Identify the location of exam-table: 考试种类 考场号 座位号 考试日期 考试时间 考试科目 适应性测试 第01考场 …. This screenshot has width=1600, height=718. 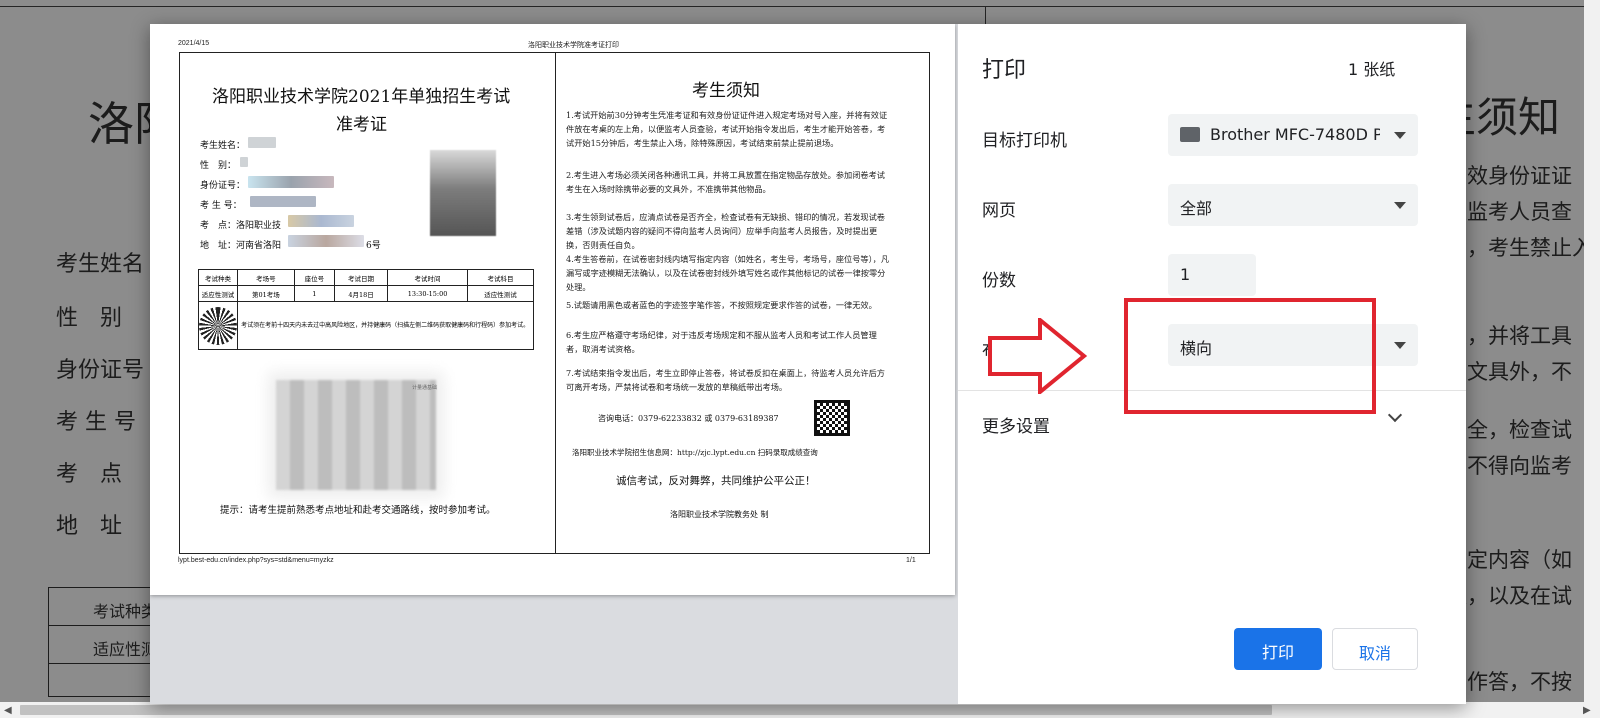
(365, 309).